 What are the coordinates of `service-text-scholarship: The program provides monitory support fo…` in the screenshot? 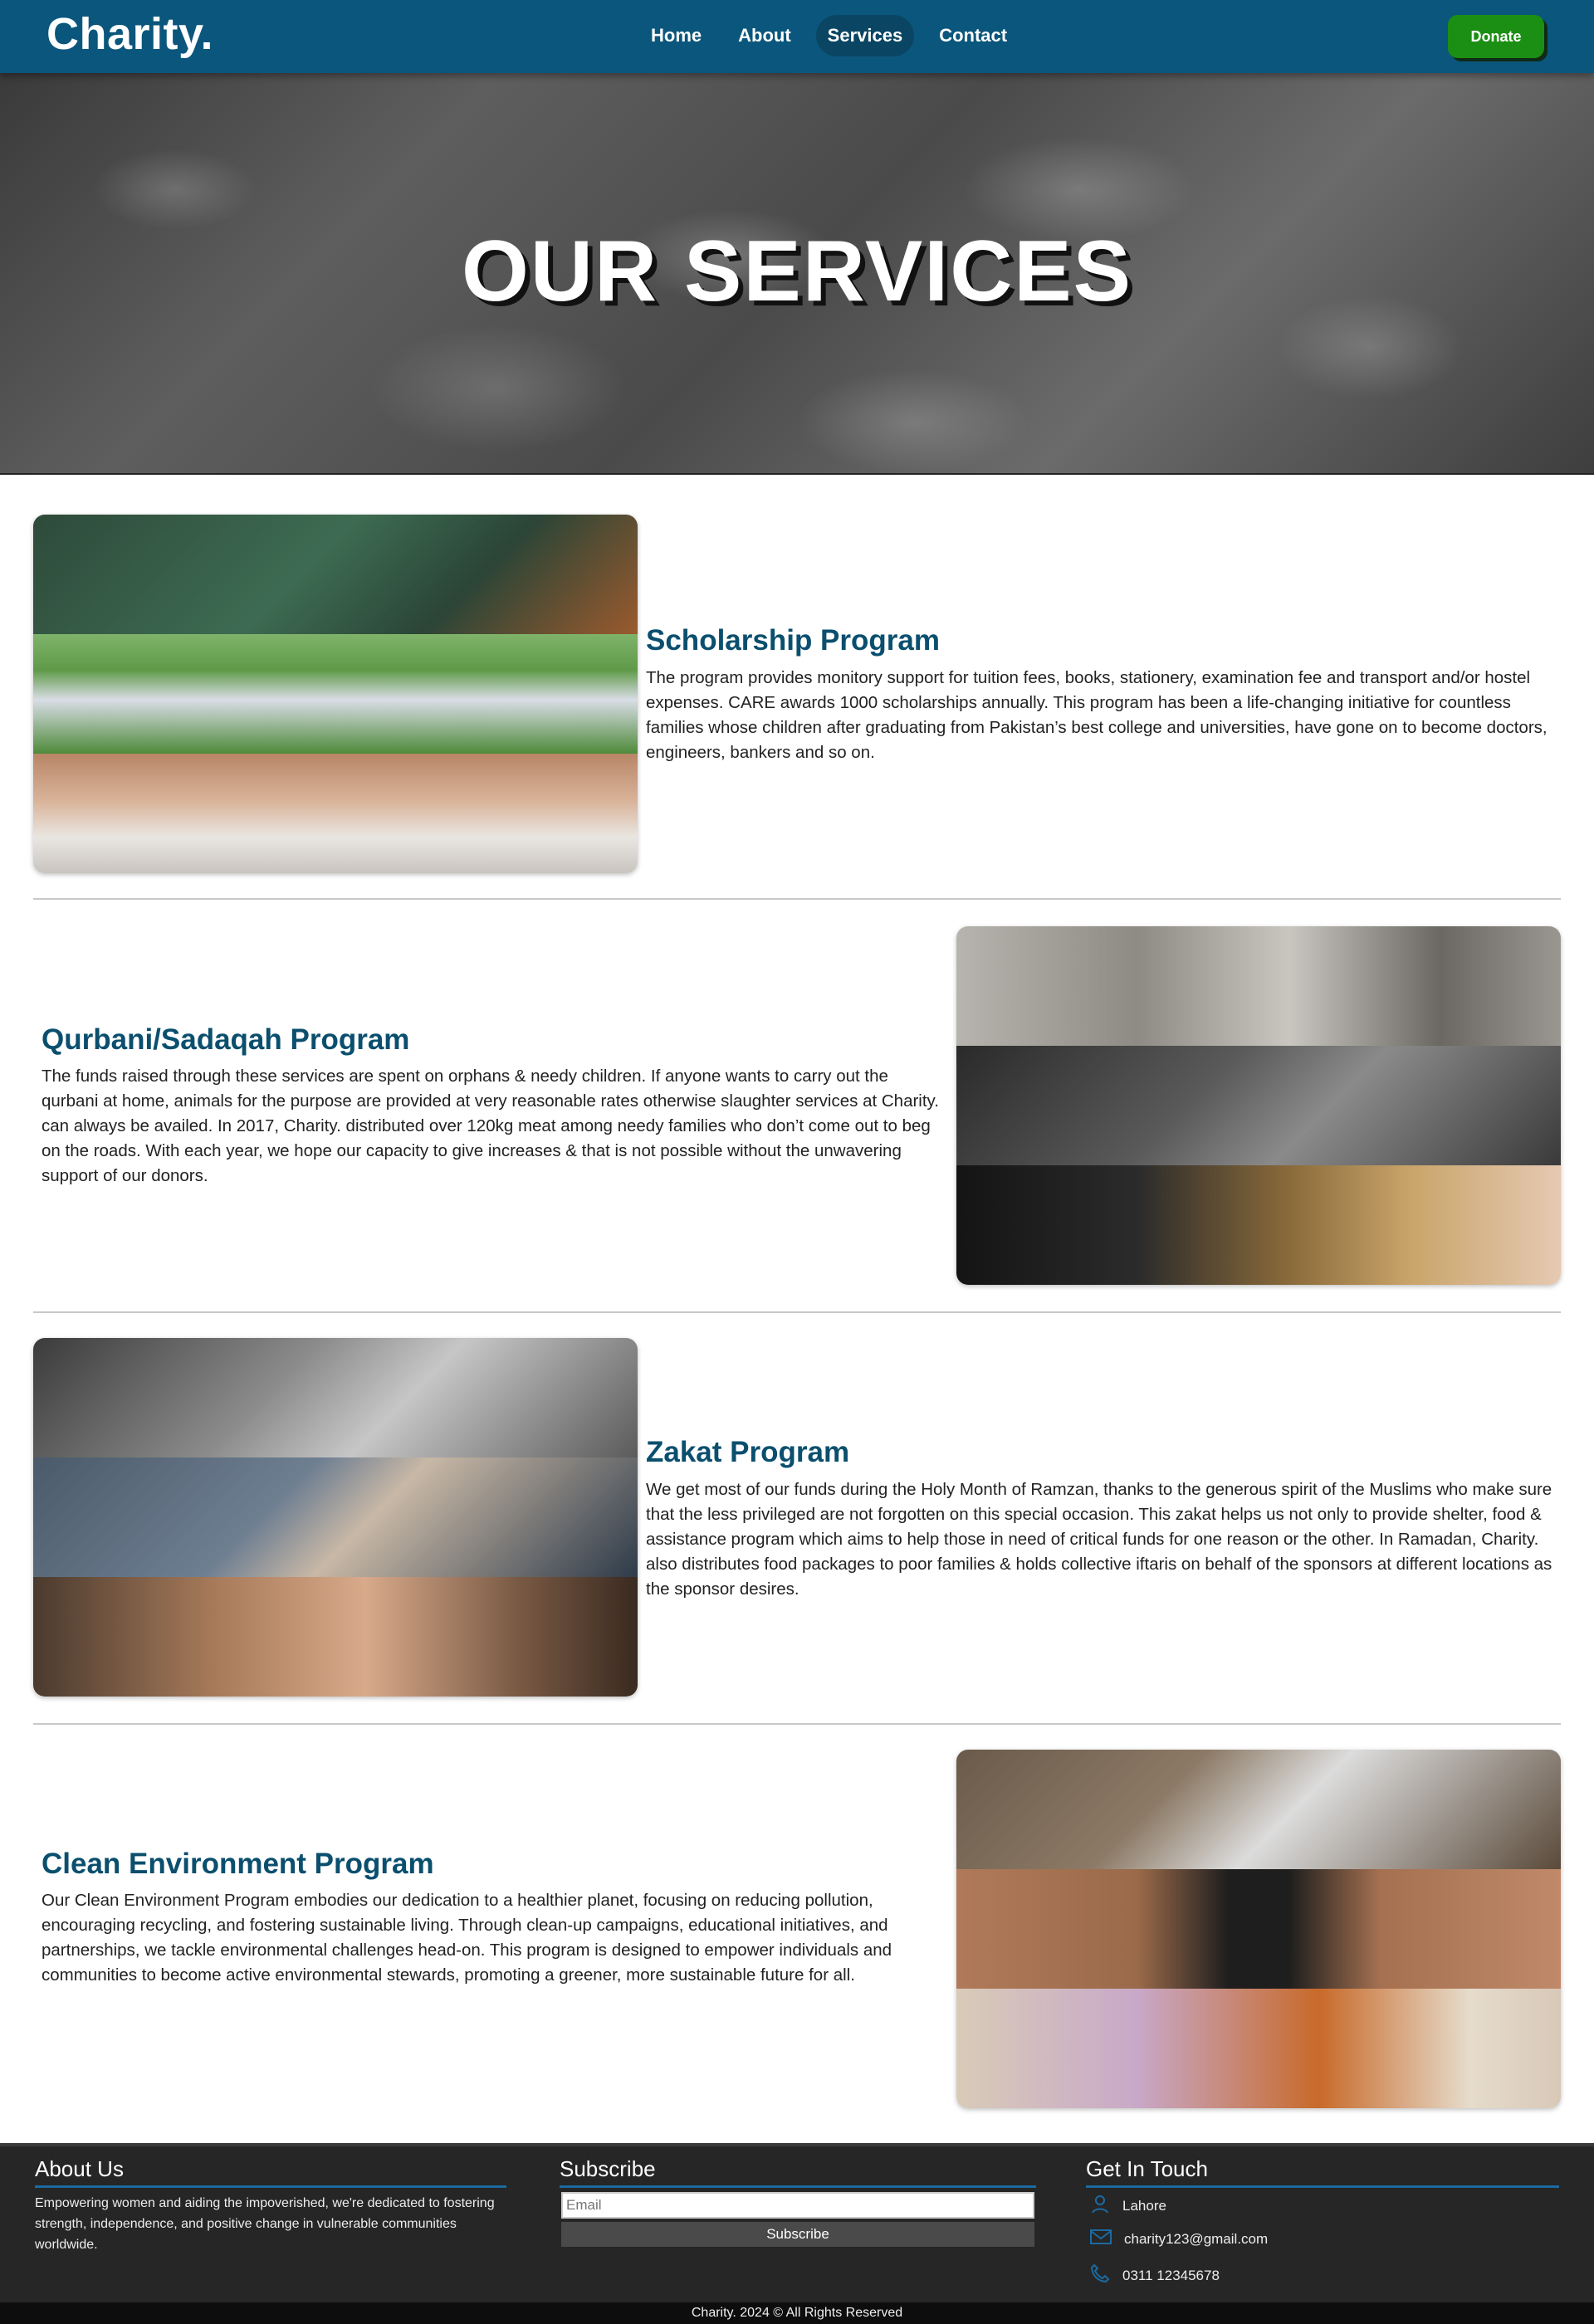 It's located at (1097, 715).